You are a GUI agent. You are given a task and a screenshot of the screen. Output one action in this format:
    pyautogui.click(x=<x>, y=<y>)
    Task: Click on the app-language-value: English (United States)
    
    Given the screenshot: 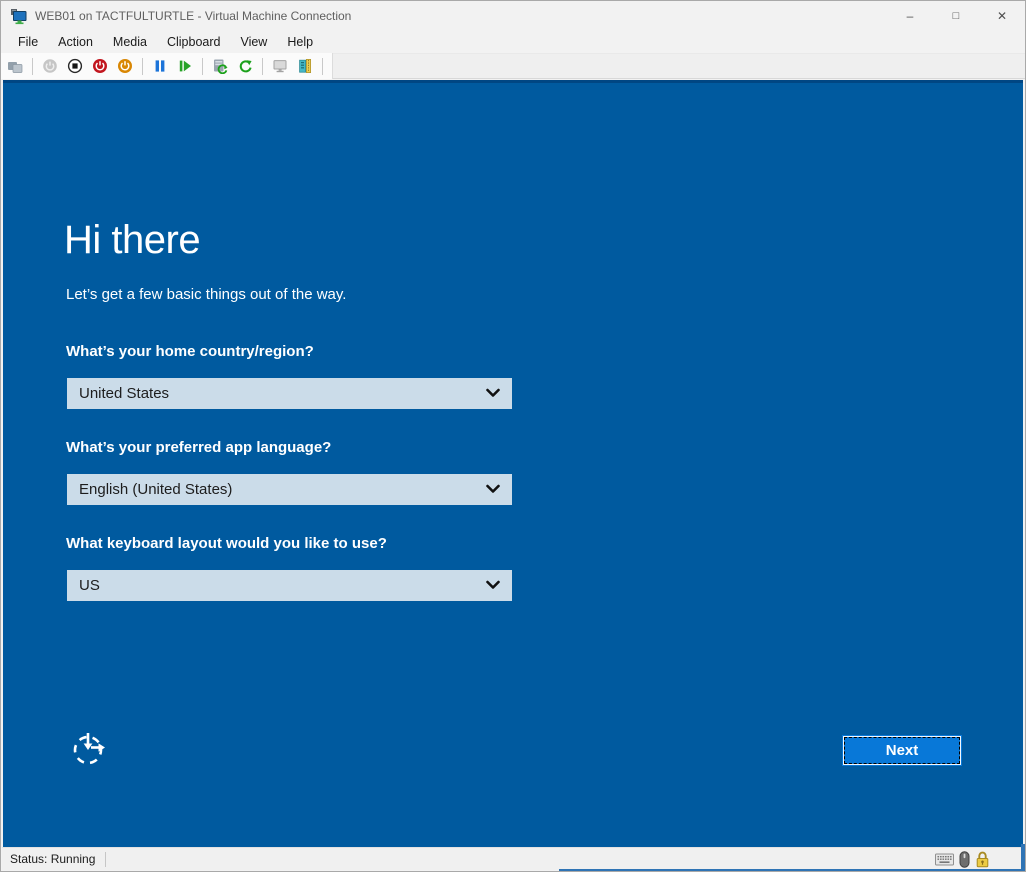 What is the action you would take?
    pyautogui.click(x=156, y=489)
    